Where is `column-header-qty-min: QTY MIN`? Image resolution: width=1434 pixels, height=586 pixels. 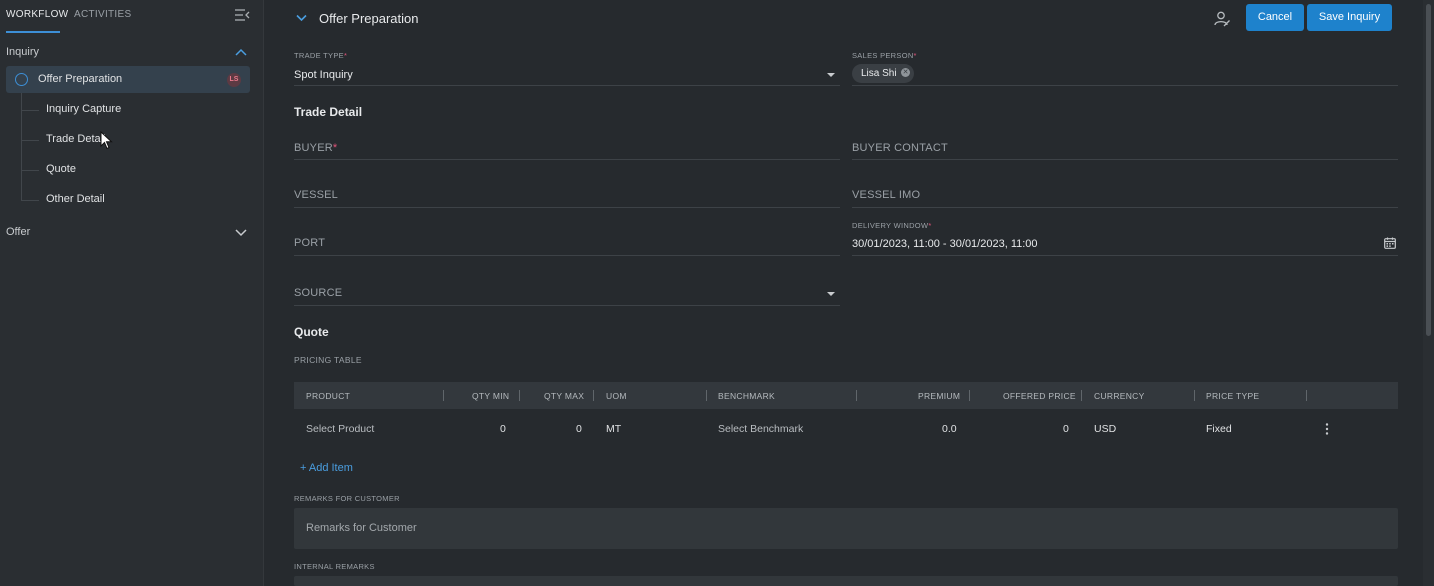
column-header-qty-min: QTY MIN is located at coordinates (490, 396).